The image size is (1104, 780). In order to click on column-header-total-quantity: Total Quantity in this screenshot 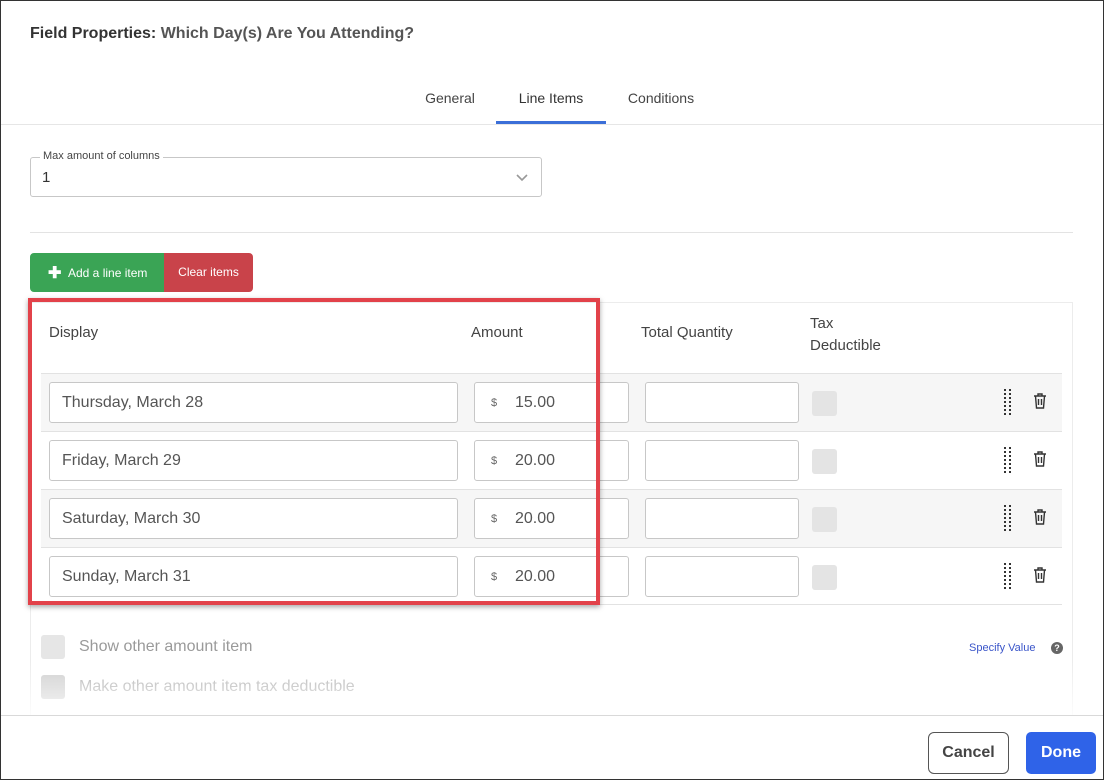, I will do `click(687, 332)`.